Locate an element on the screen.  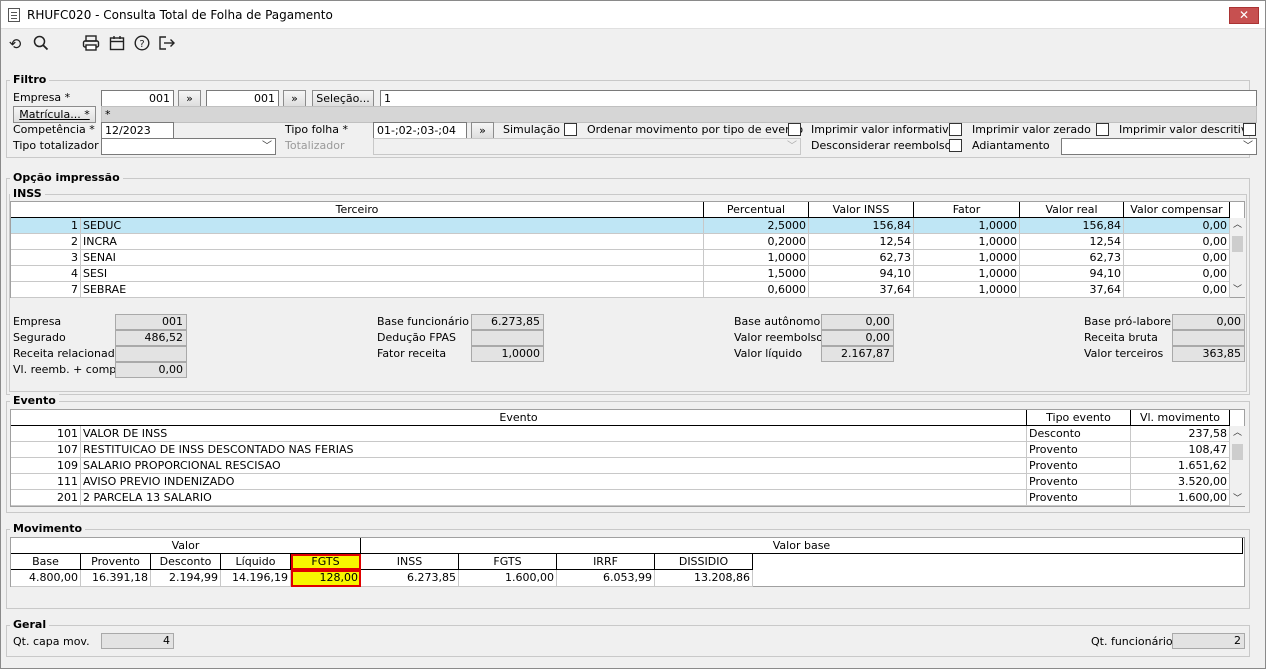
help-icon: ? is located at coordinates (142, 44).